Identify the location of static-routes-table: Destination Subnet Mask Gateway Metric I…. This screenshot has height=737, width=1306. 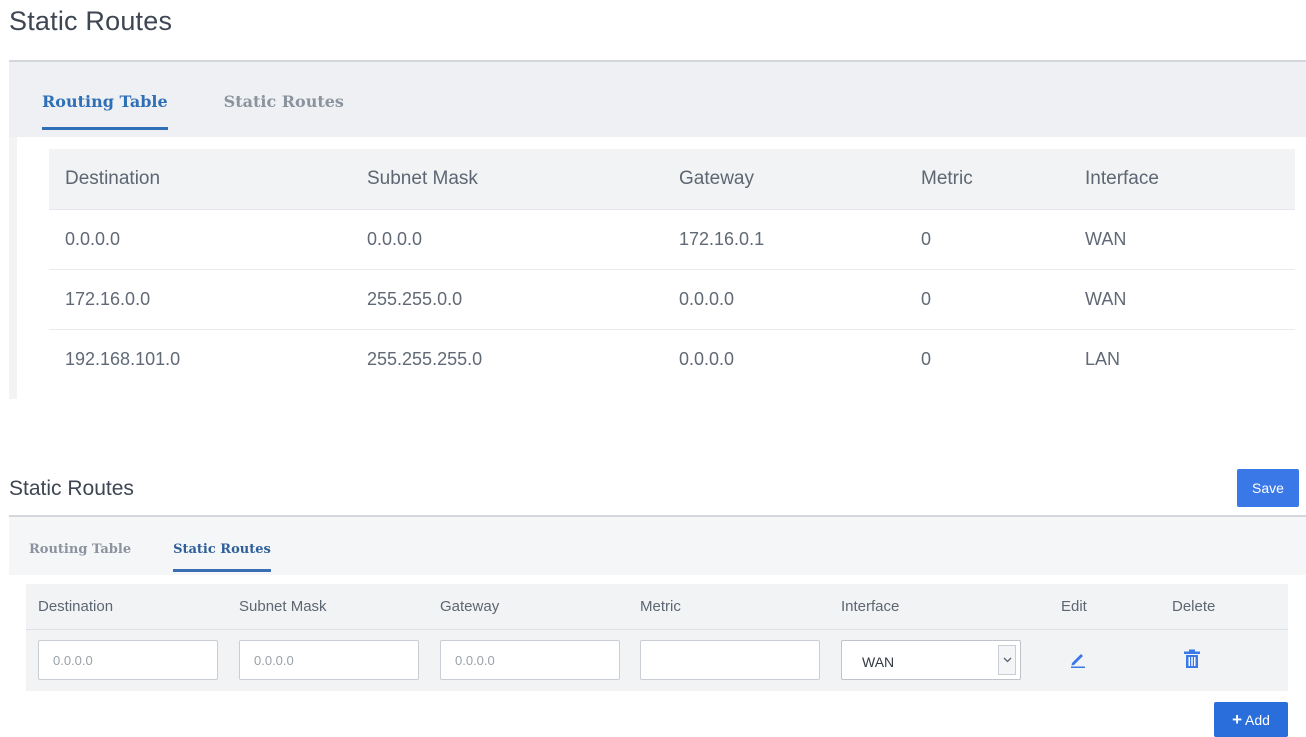
(657, 637).